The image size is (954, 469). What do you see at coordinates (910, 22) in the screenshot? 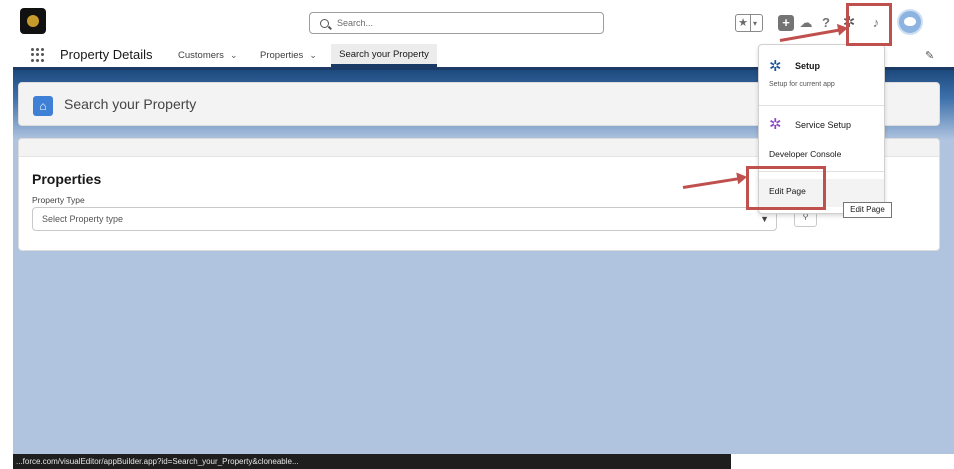
I see `avatar` at bounding box center [910, 22].